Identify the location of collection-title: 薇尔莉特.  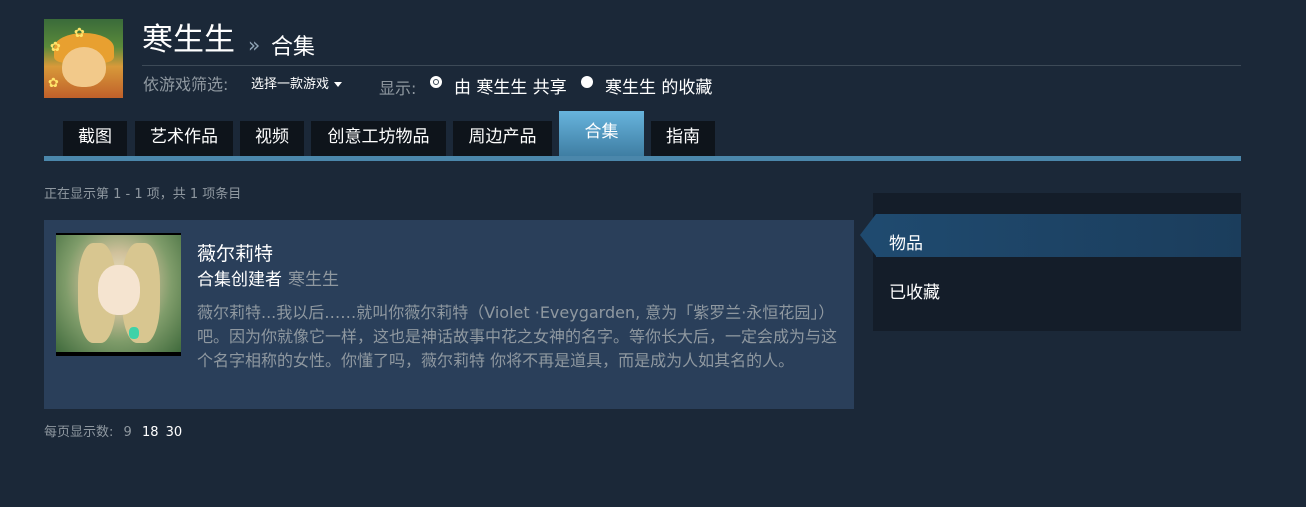
(235, 252).